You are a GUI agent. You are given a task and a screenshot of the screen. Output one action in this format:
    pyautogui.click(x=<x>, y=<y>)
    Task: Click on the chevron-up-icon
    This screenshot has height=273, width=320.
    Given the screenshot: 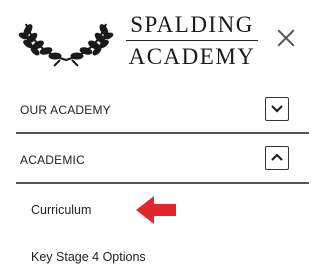 What is the action you would take?
    pyautogui.click(x=277, y=157)
    